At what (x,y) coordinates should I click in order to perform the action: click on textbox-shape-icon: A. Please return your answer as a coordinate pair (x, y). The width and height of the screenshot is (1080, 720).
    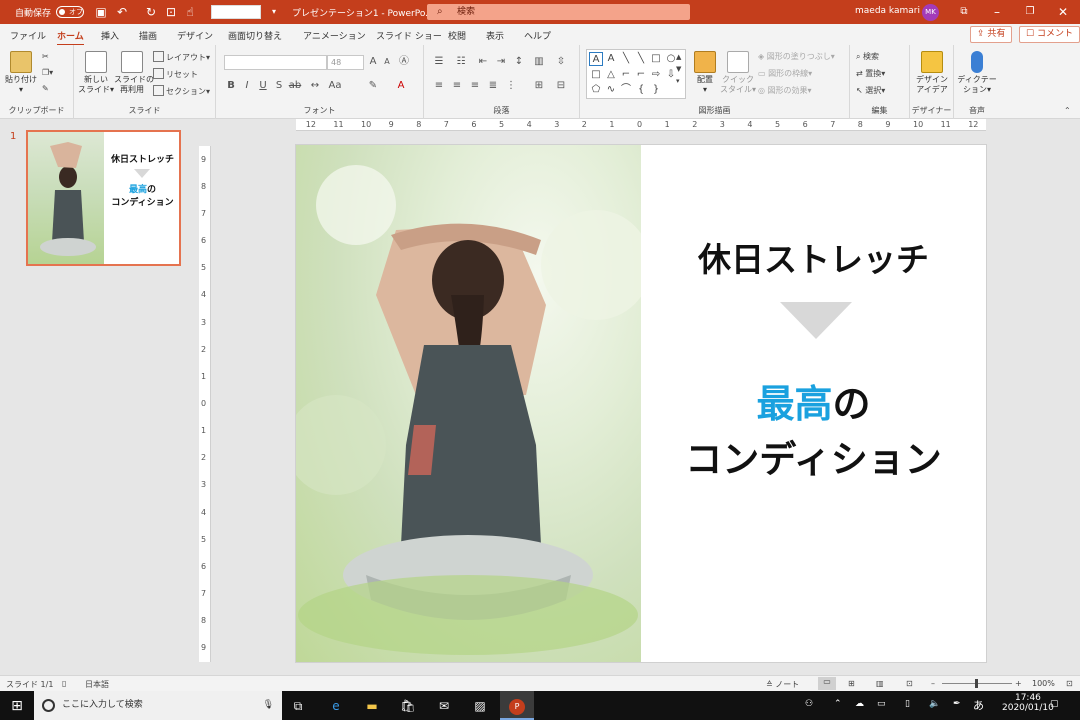
    Looking at the image, I should click on (596, 59).